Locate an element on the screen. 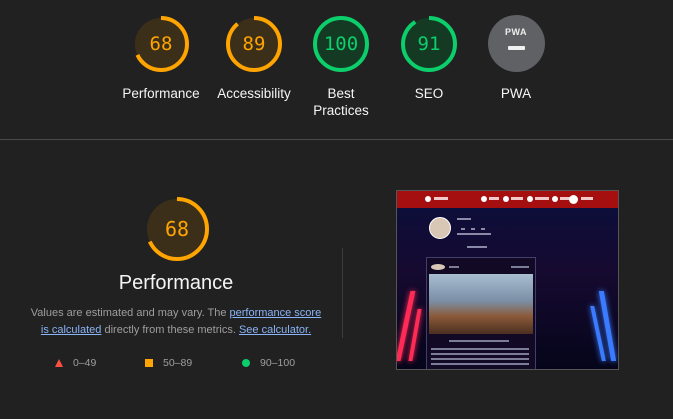 Image resolution: width=673 pixels, height=419 pixels. pwa-dash-icon is located at coordinates (516, 48).